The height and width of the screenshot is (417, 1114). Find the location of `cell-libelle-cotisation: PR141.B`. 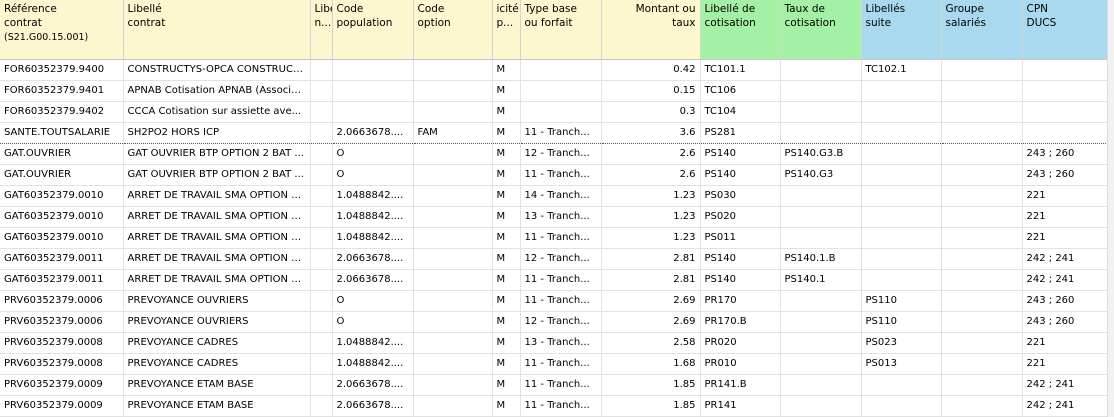

cell-libelle-cotisation: PR141.B is located at coordinates (740, 385).